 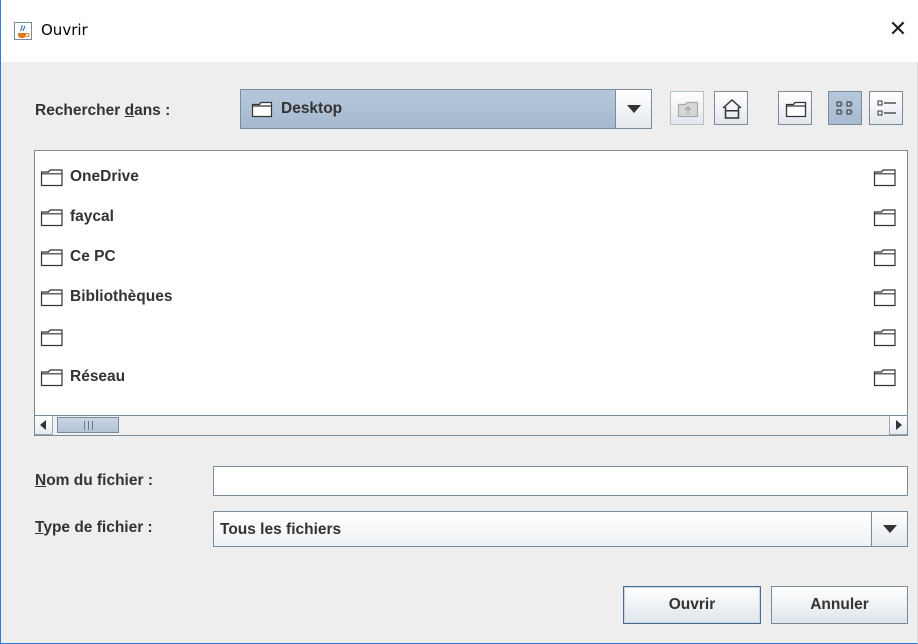 What do you see at coordinates (190, 297) in the screenshot?
I see `file-list-item: Bibliothèques` at bounding box center [190, 297].